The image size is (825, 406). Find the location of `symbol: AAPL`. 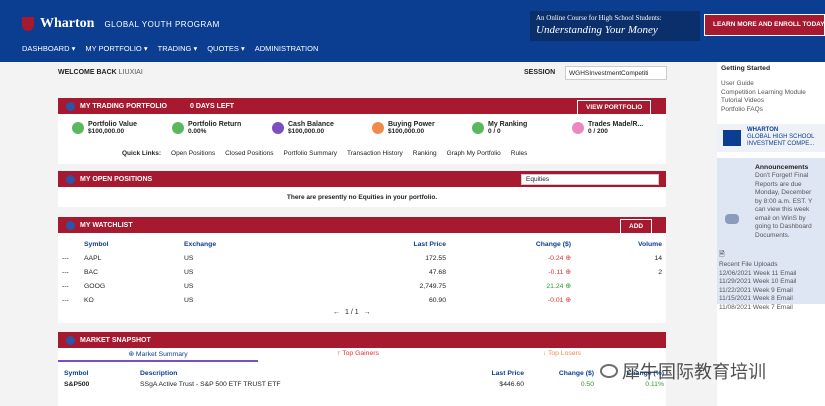

symbol: AAPL is located at coordinates (130, 258).